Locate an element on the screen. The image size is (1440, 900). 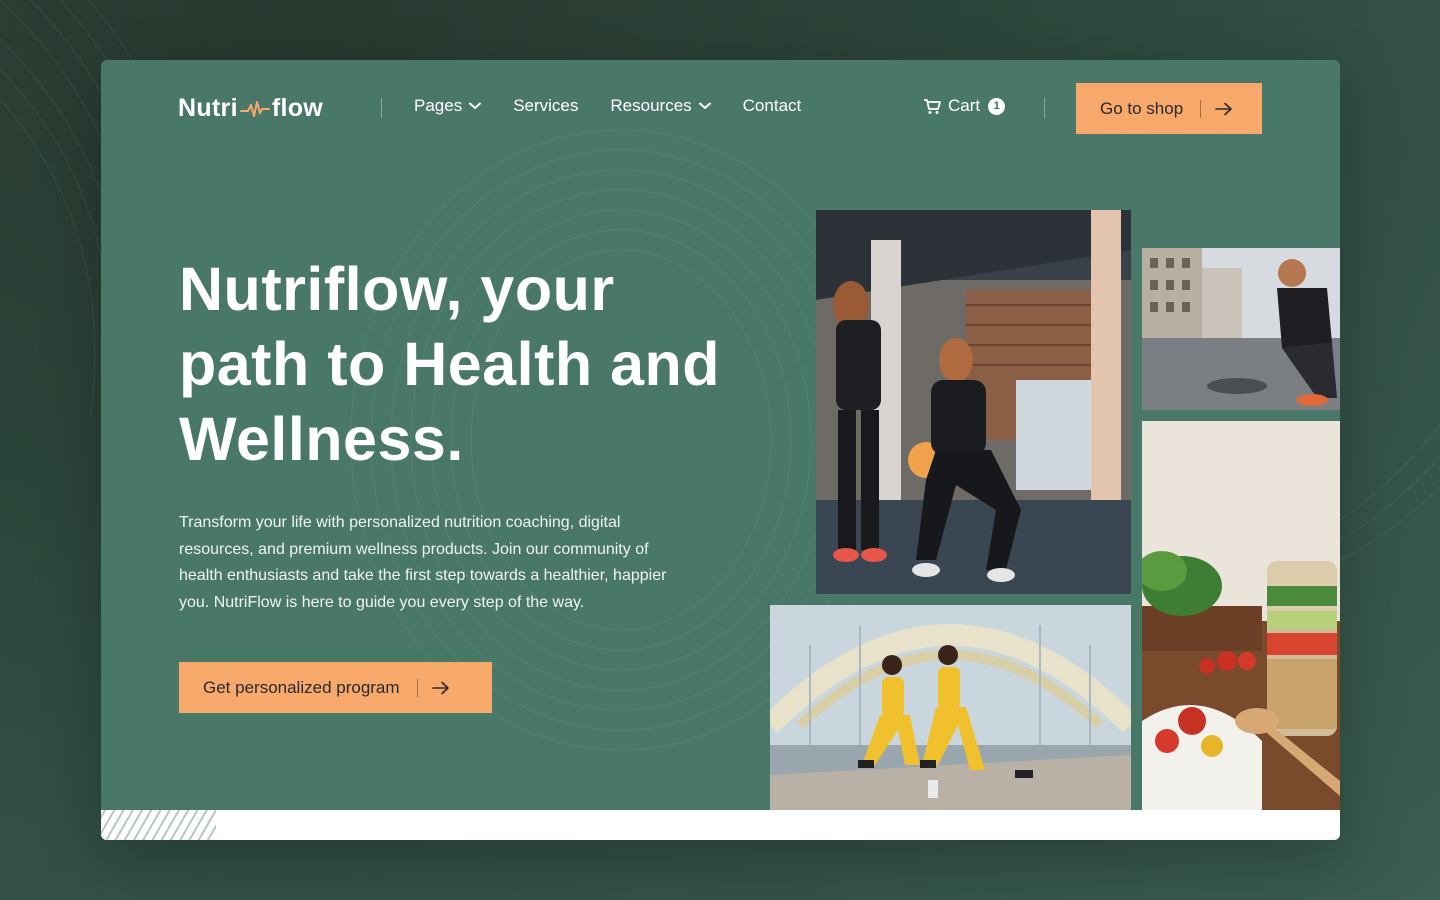
pulse-icon is located at coordinates (254, 108).